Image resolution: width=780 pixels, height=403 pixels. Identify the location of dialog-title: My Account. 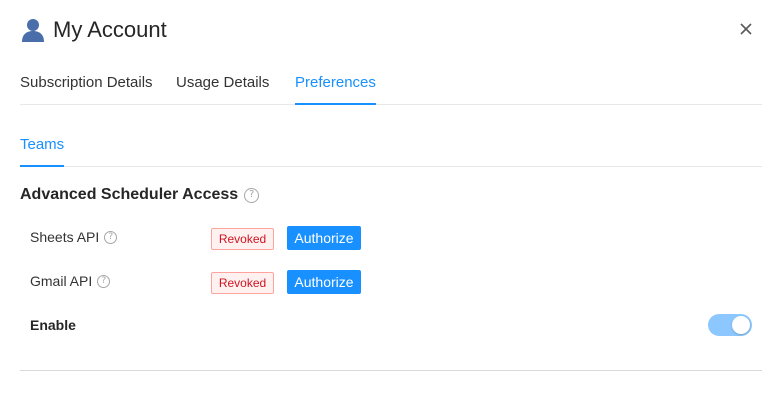
(110, 29).